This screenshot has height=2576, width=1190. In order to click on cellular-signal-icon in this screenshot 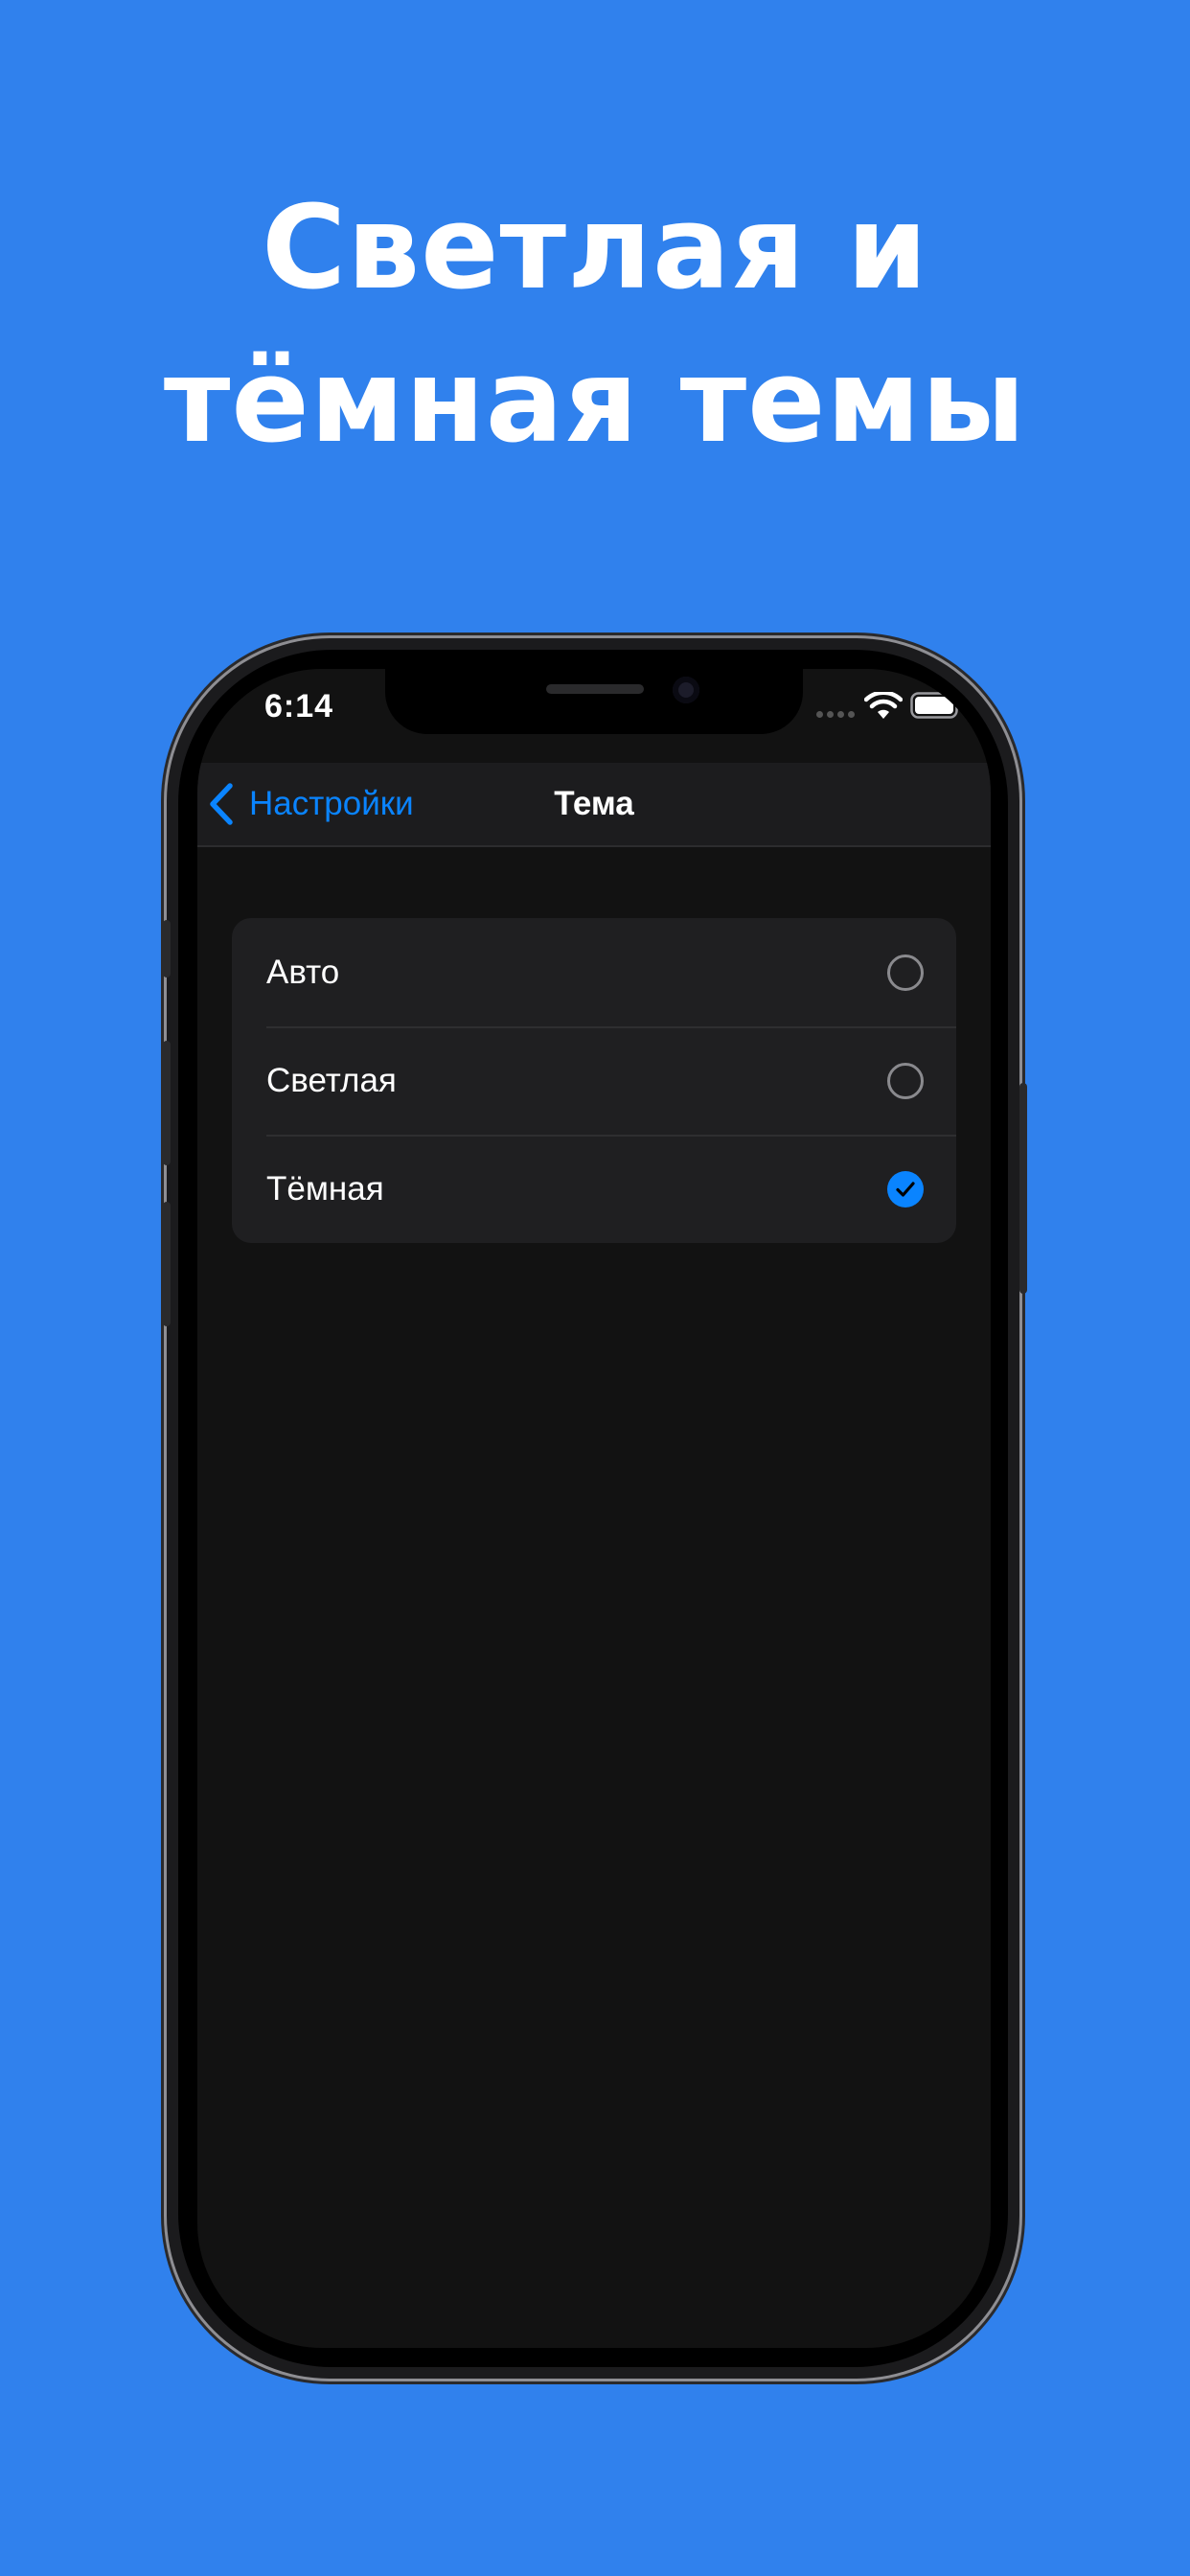, I will do `click(836, 715)`.